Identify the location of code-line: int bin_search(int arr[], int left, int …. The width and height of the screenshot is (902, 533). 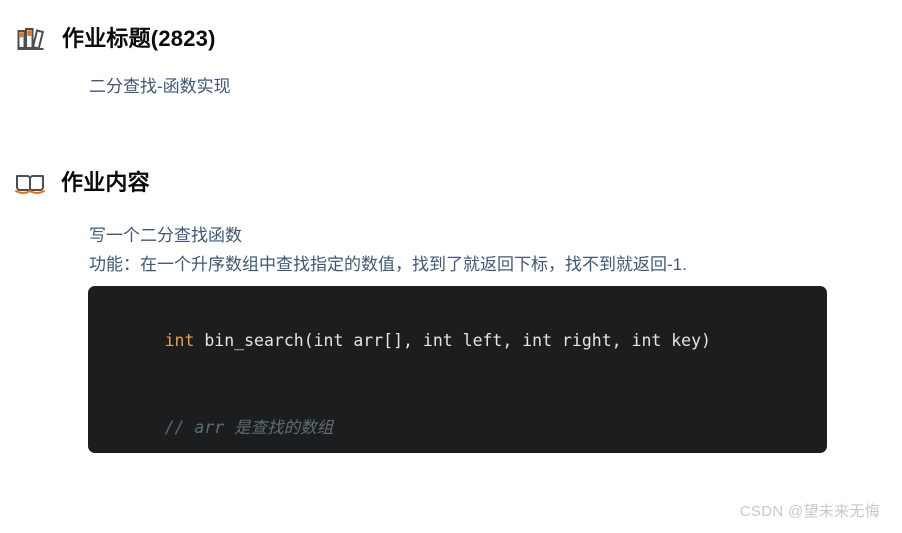
(457, 340).